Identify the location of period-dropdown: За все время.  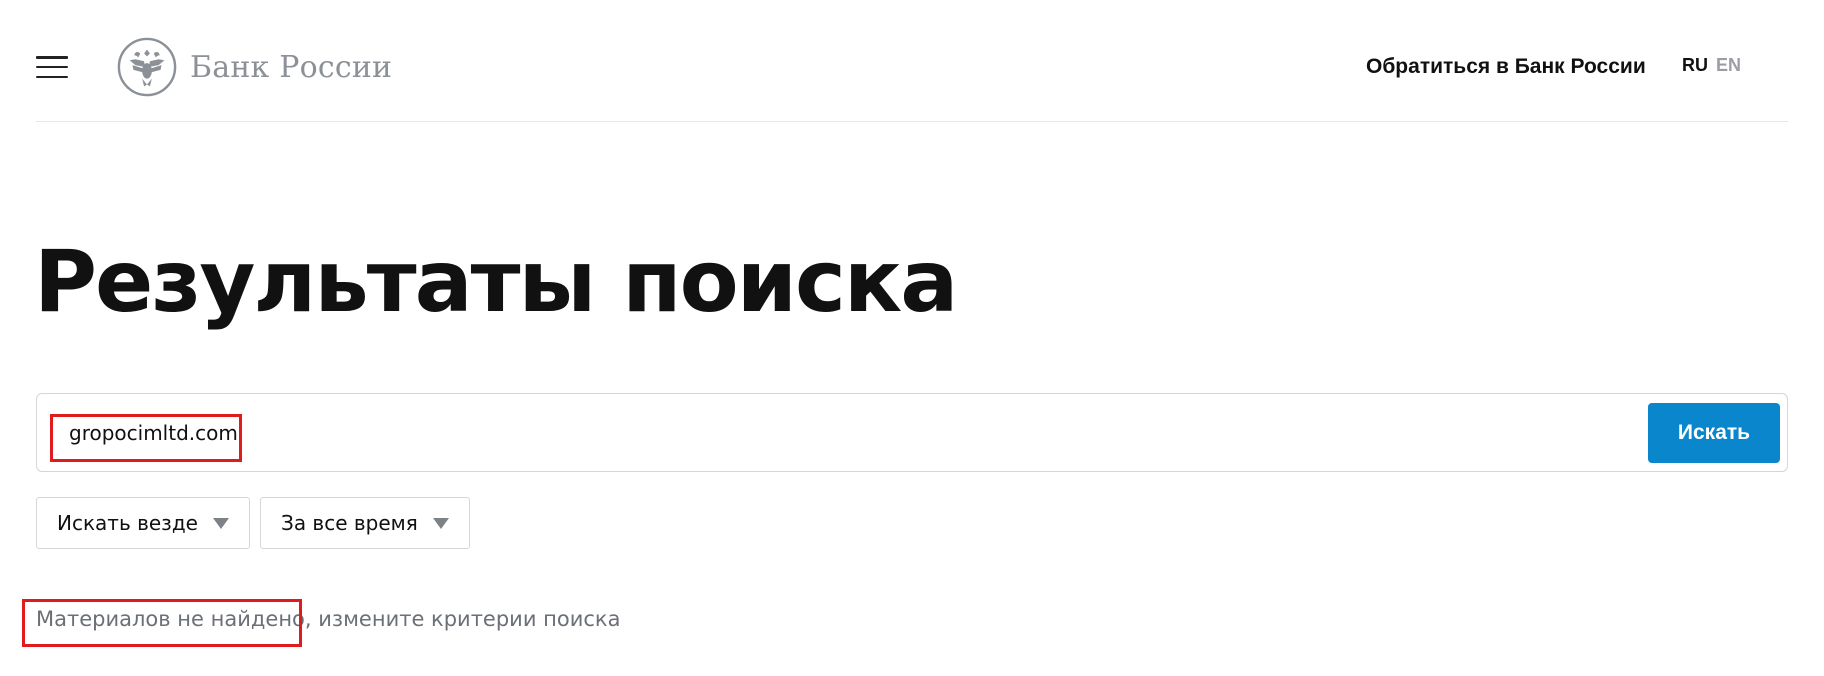
(365, 523).